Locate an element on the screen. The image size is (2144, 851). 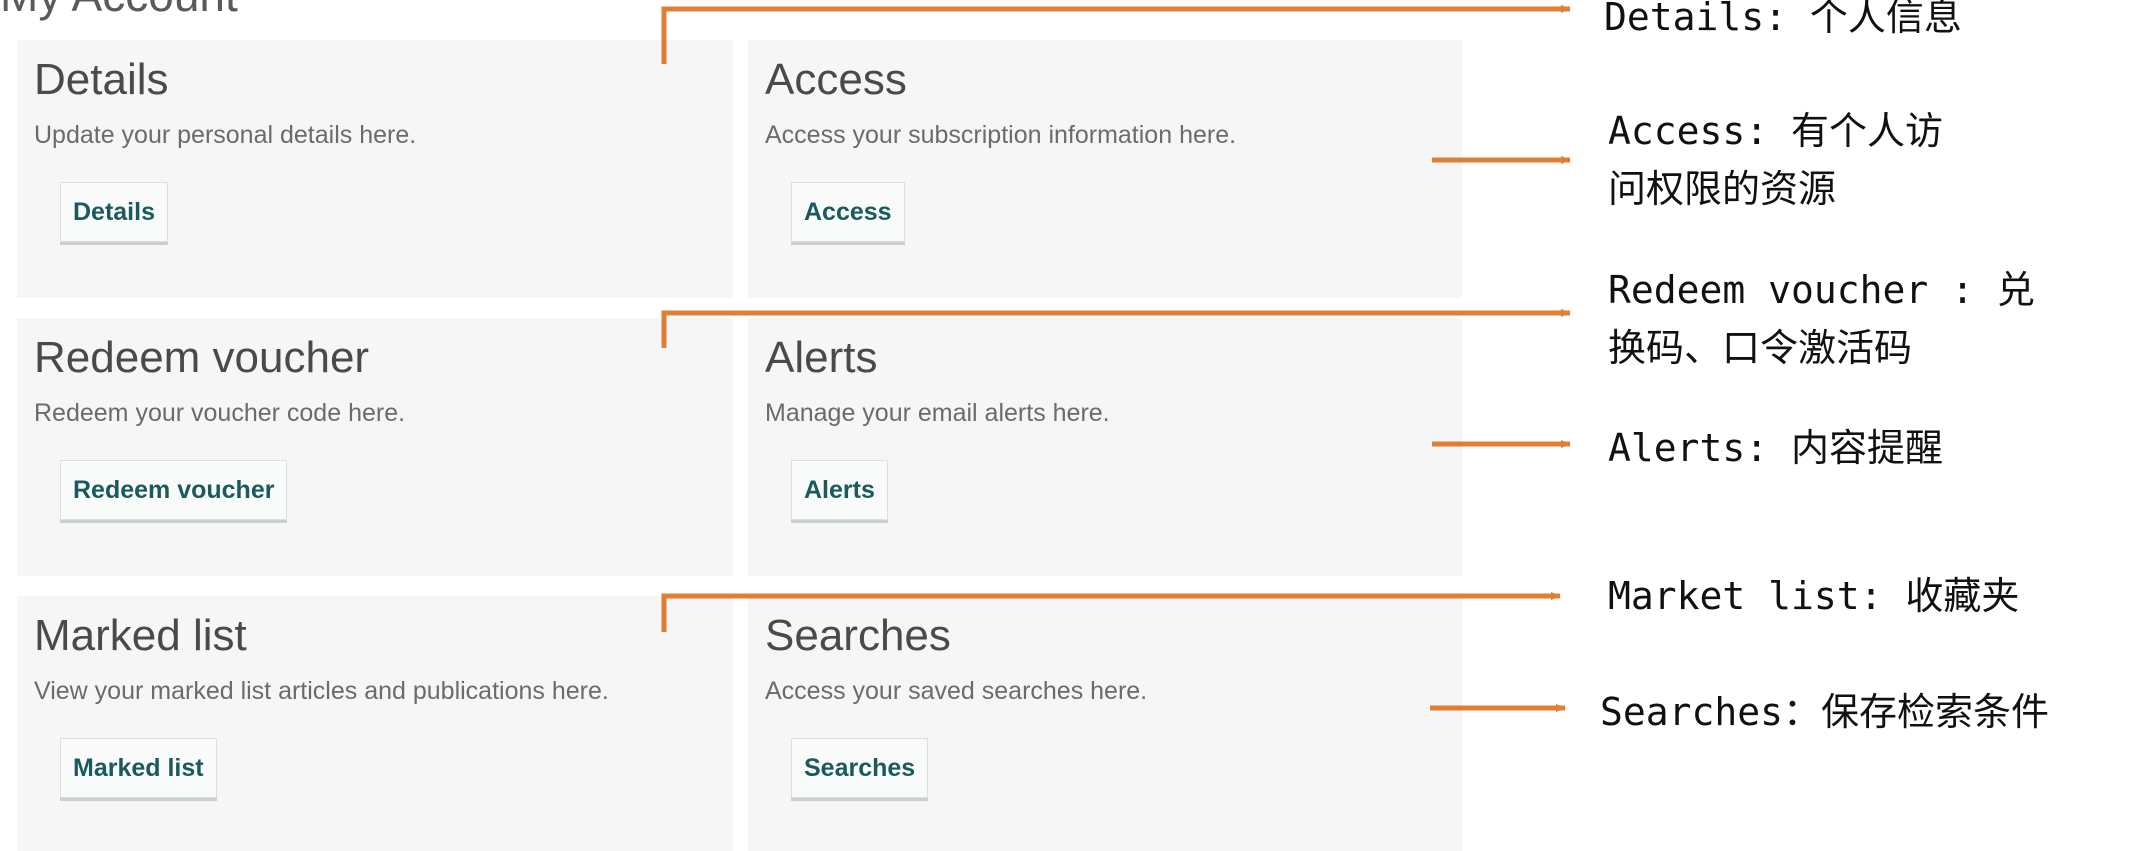
marked-list-arrow is located at coordinates (1111, 612).